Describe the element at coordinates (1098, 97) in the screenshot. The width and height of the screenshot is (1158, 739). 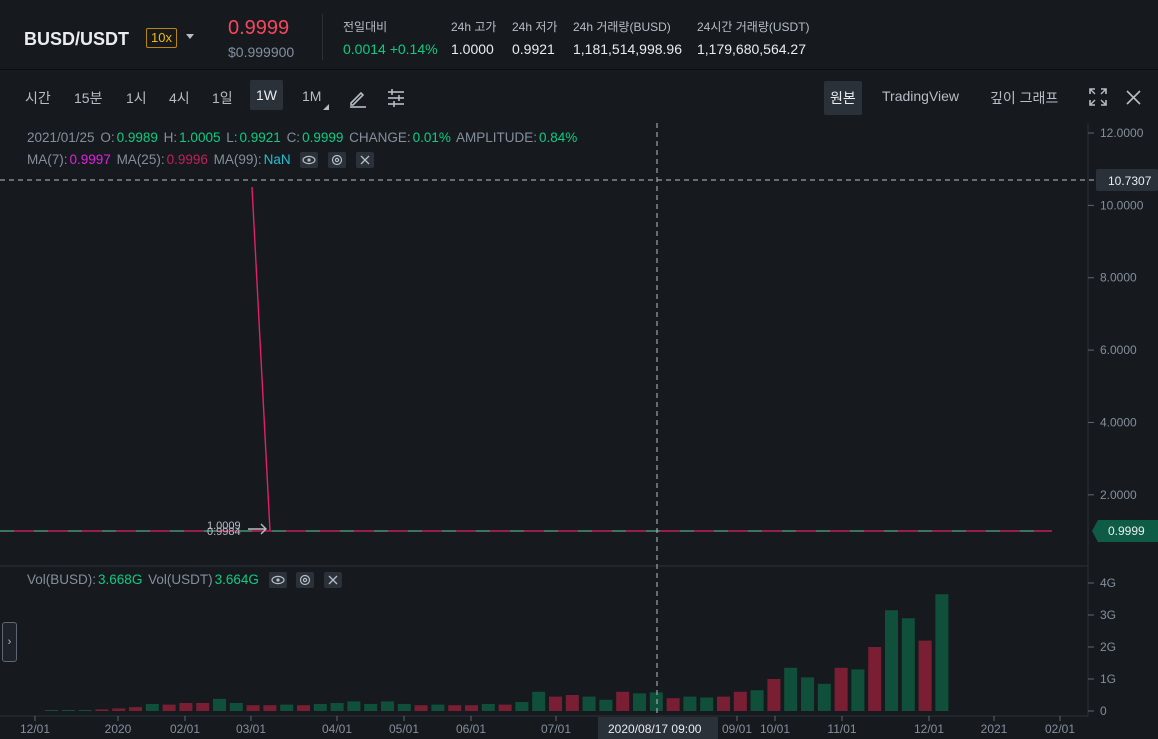
I see `fullscreen-icon` at that location.